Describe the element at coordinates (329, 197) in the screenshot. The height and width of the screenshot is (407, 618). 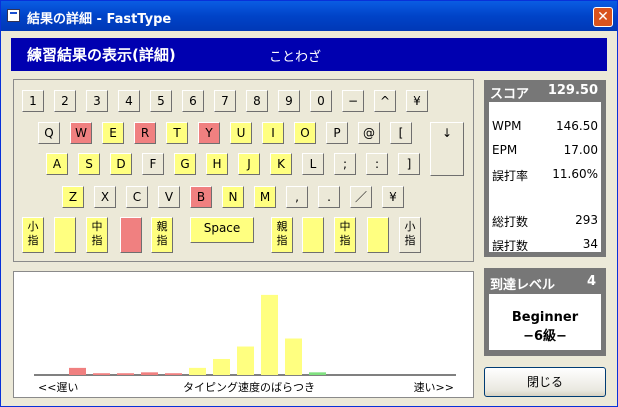
I see `key-.: .` at that location.